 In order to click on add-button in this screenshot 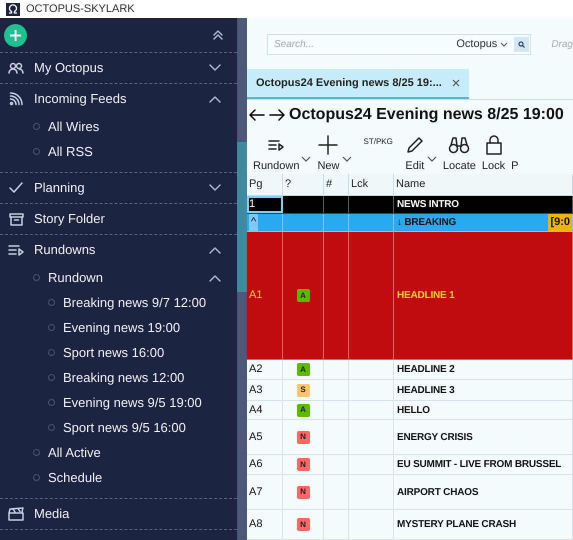, I will do `click(15, 35)`.